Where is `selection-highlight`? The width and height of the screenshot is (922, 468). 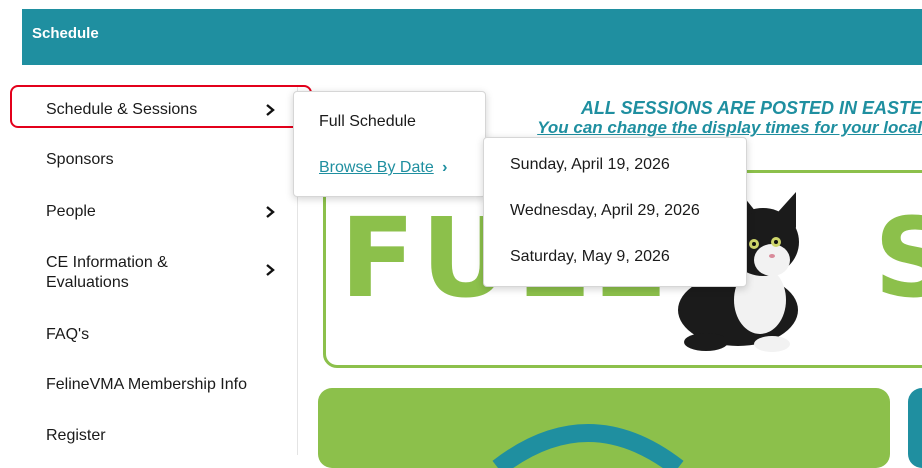 selection-highlight is located at coordinates (161, 106).